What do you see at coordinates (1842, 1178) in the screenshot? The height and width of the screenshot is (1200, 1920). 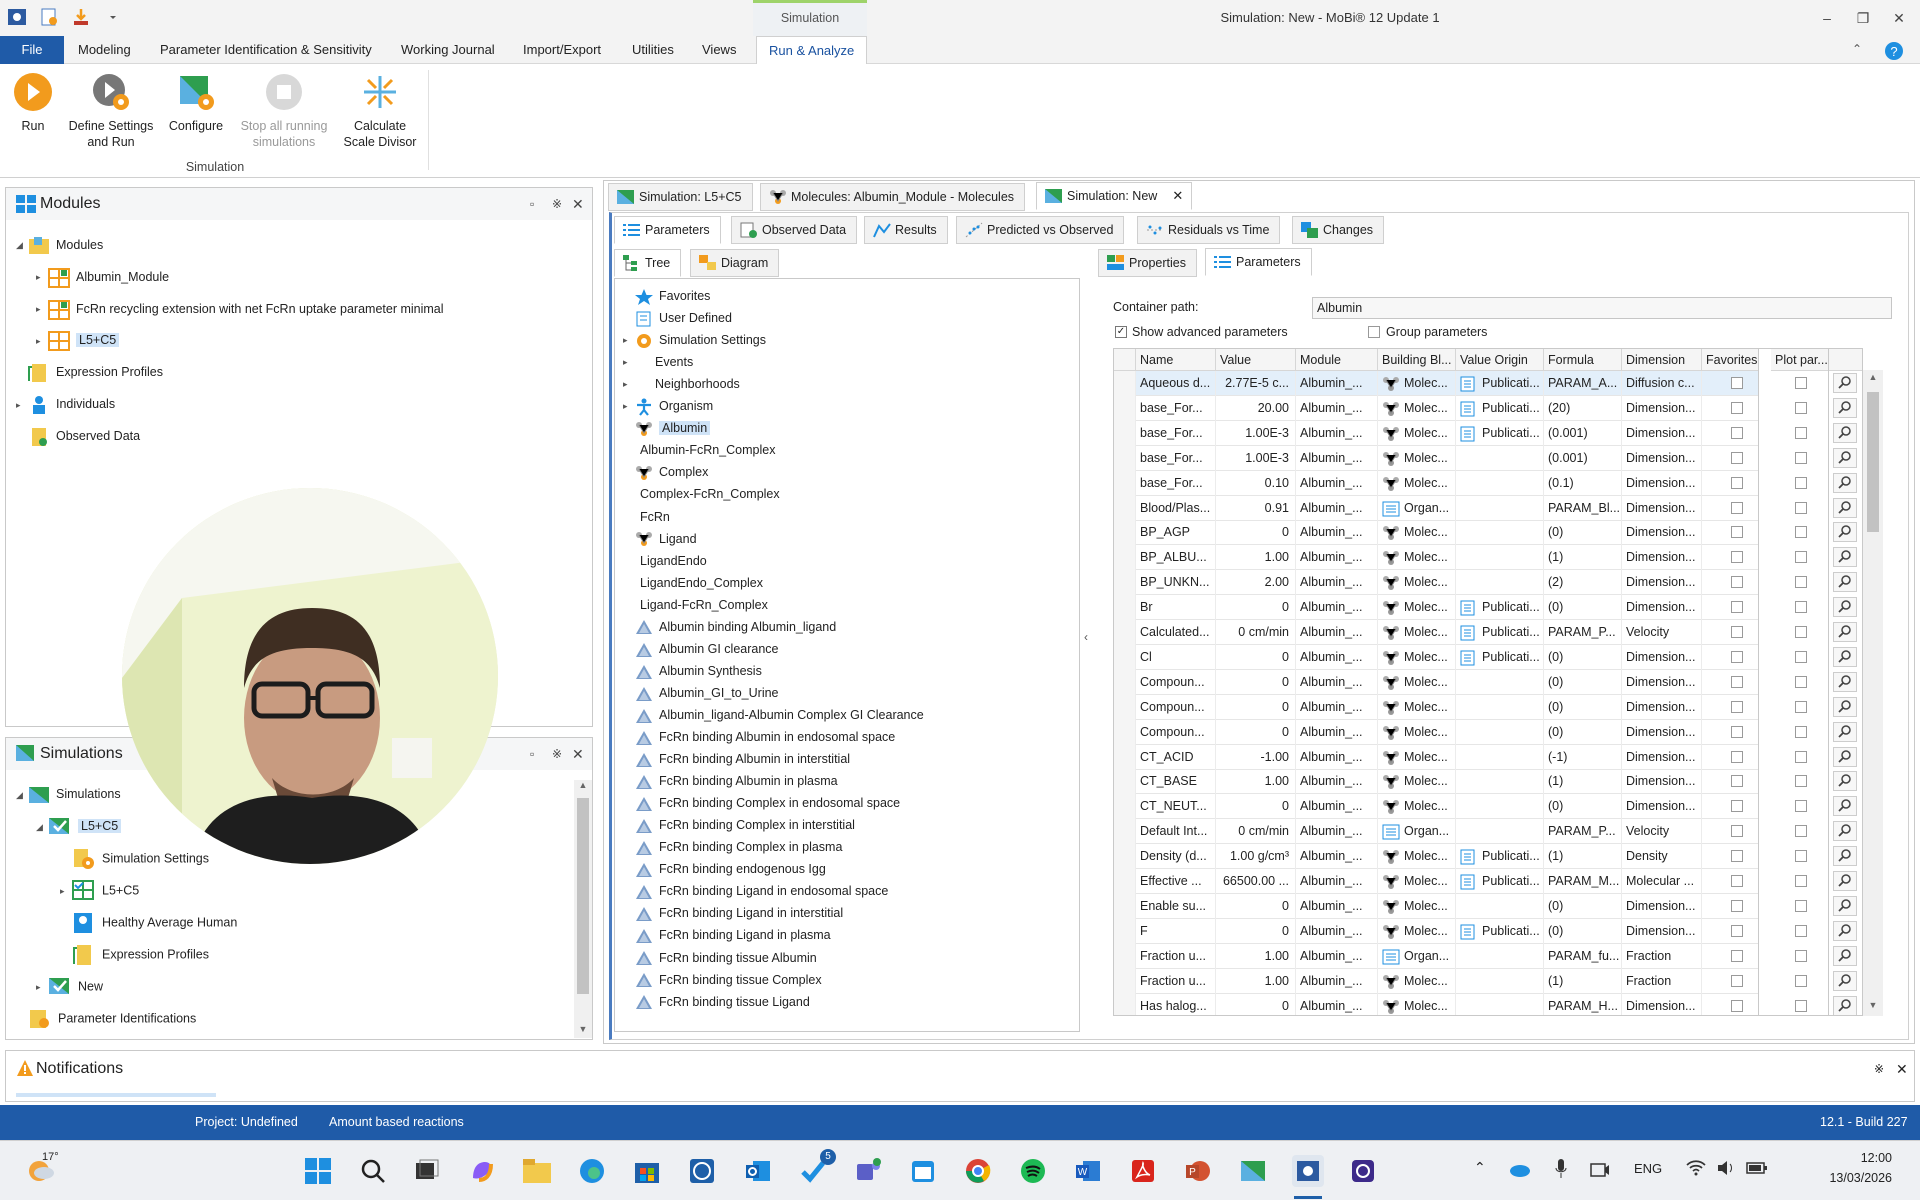 I see `clock-date: 13/03/2026` at bounding box center [1842, 1178].